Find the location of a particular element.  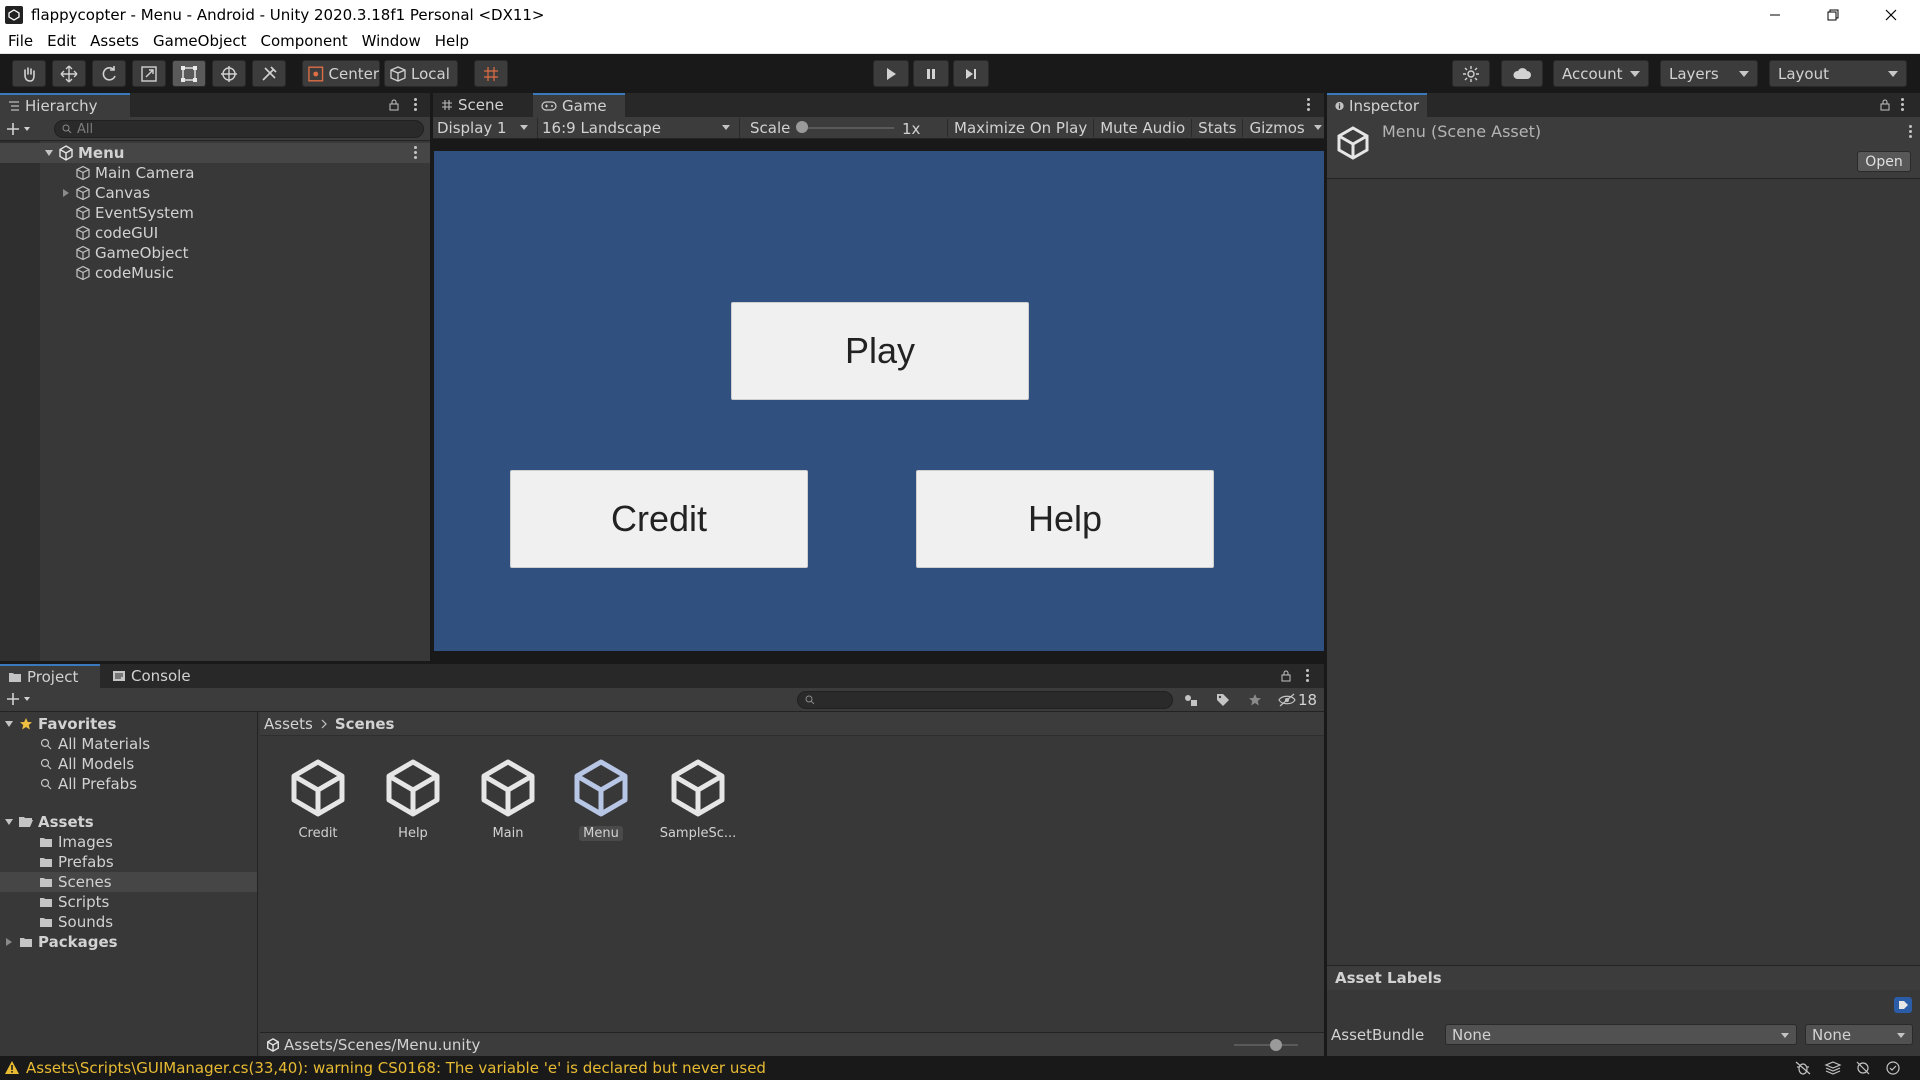

minimize-button is located at coordinates (1775, 14).